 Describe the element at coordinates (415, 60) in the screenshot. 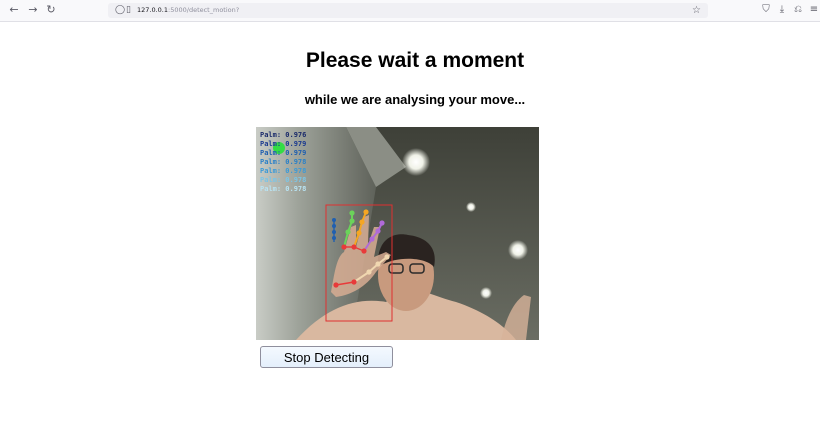

I see `page-title: Please wait a moment` at that location.